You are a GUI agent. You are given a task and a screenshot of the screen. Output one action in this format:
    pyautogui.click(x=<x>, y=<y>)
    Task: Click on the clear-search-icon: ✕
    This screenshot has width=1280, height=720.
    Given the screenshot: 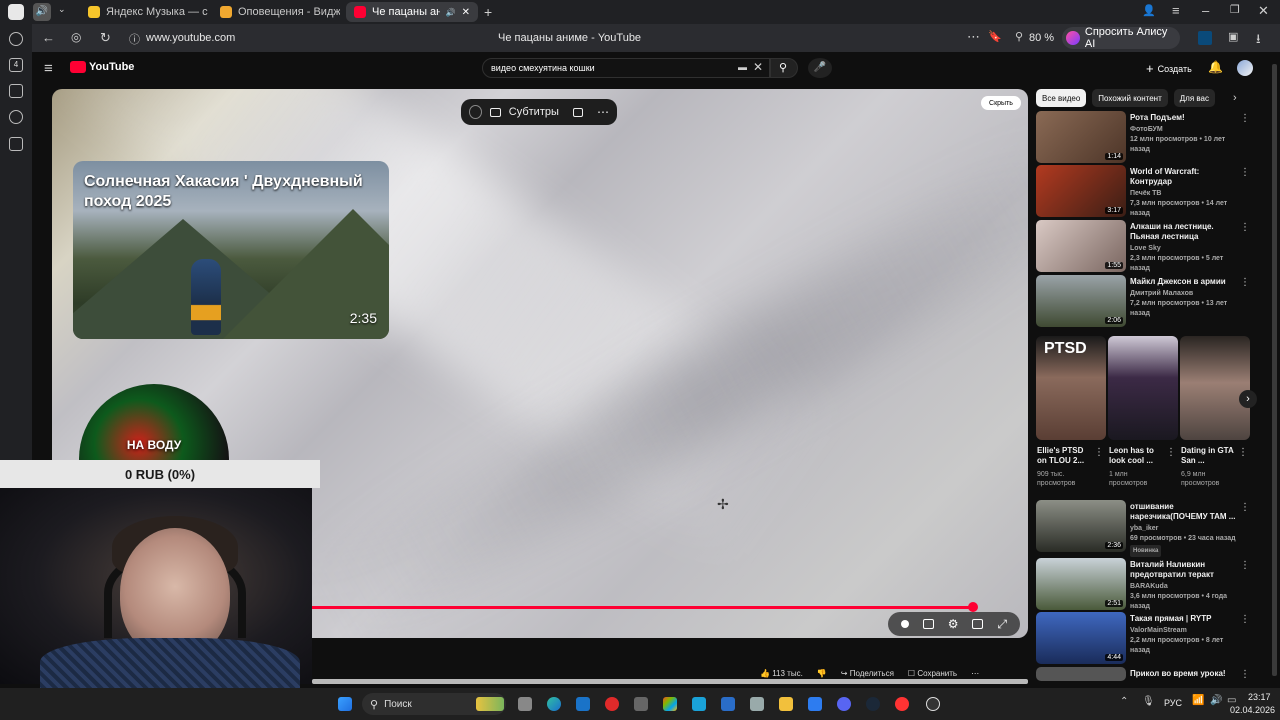 What is the action you would take?
    pyautogui.click(x=758, y=67)
    